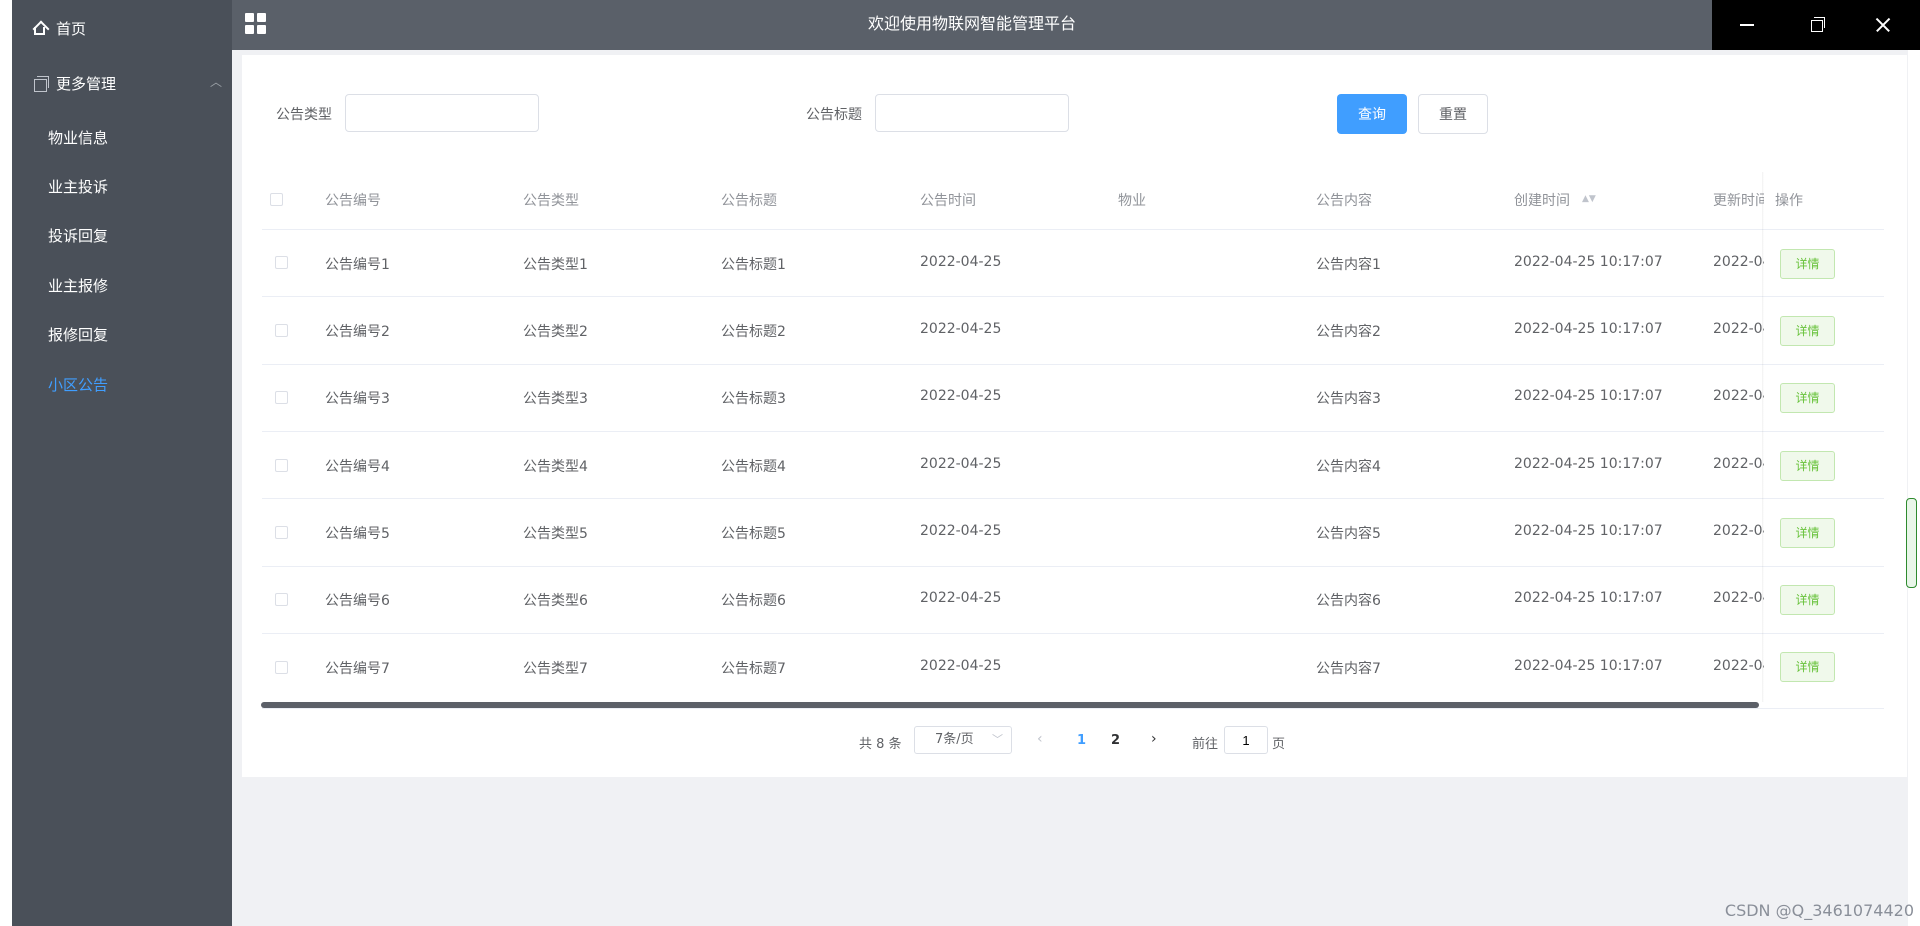 The width and height of the screenshot is (1920, 926). What do you see at coordinates (1914, 488) in the screenshot?
I see `vertical-scrollbar-track` at bounding box center [1914, 488].